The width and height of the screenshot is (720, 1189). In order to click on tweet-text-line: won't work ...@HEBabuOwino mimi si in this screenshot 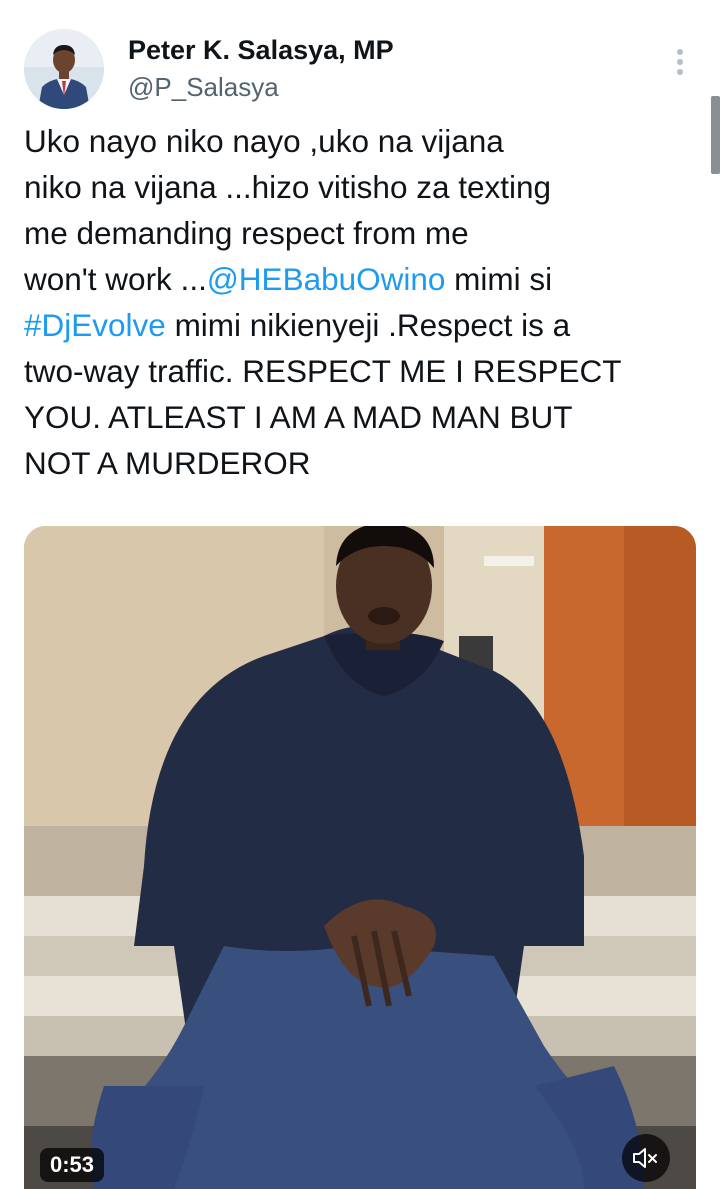, I will do `click(364, 279)`.